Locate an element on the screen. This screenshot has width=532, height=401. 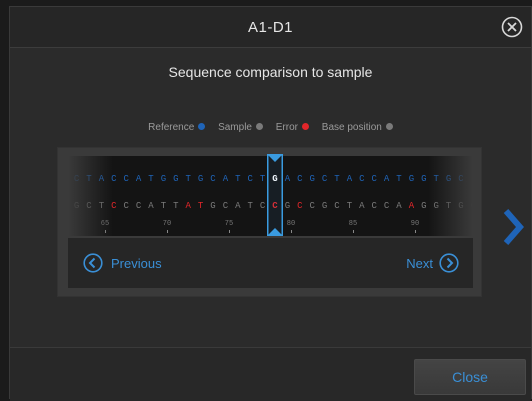
next-label: Next is located at coordinates (419, 263).